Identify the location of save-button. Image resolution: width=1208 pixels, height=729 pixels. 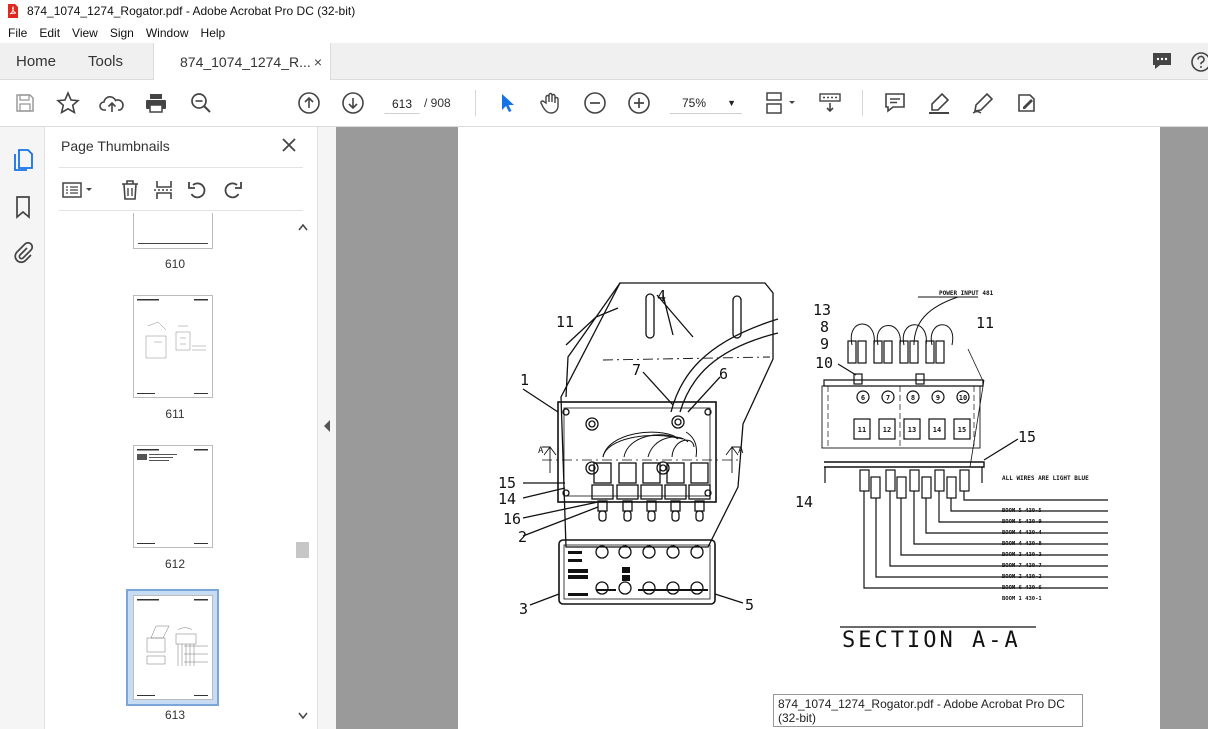
(25, 103).